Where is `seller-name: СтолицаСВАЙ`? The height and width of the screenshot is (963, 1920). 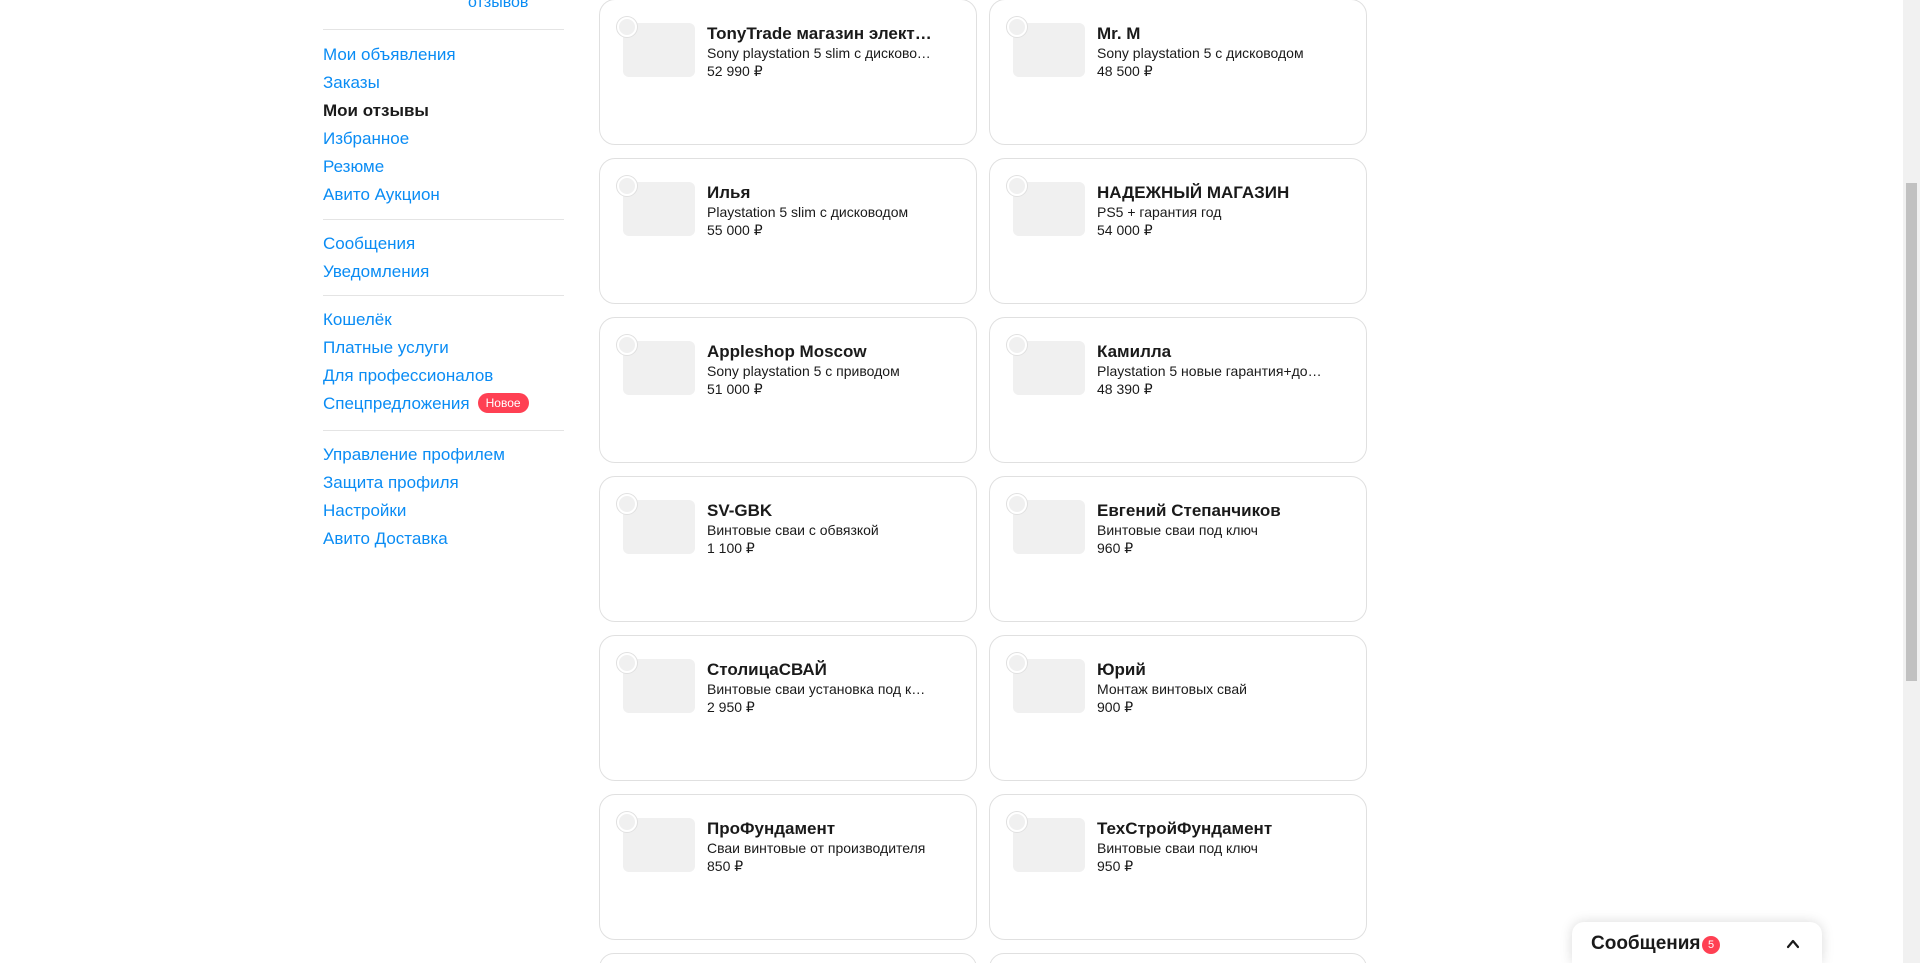
seller-name: СтолицаСВАЙ is located at coordinates (767, 669).